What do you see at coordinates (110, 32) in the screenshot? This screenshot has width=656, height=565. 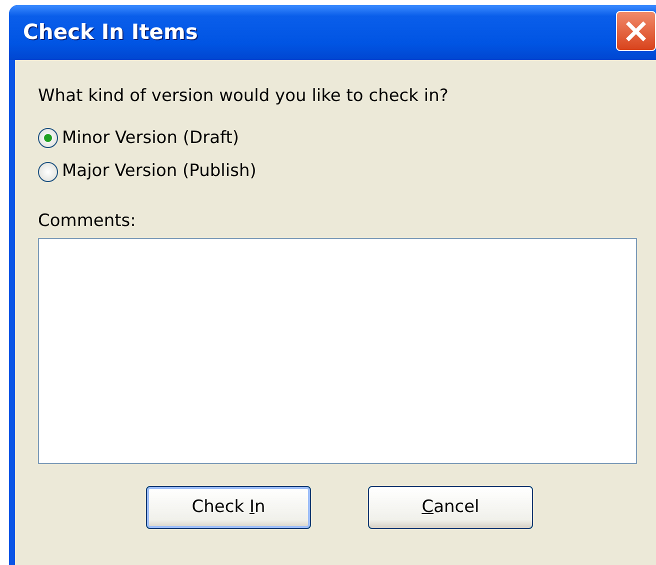 I see `window-title: Check In Items` at bounding box center [110, 32].